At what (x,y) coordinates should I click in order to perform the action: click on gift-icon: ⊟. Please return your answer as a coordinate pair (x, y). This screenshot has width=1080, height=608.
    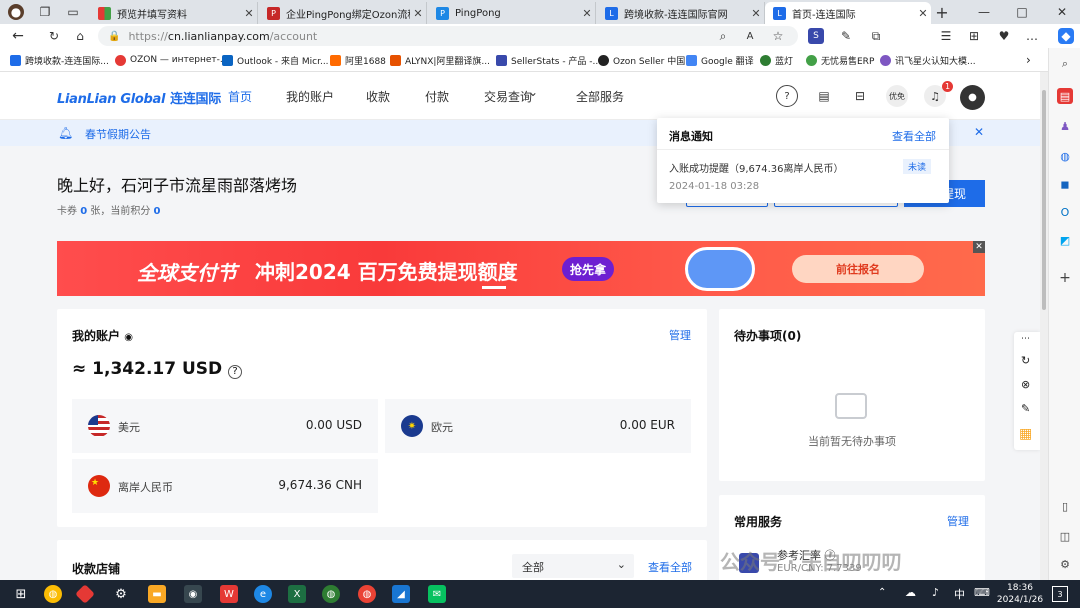
    Looking at the image, I should click on (860, 96).